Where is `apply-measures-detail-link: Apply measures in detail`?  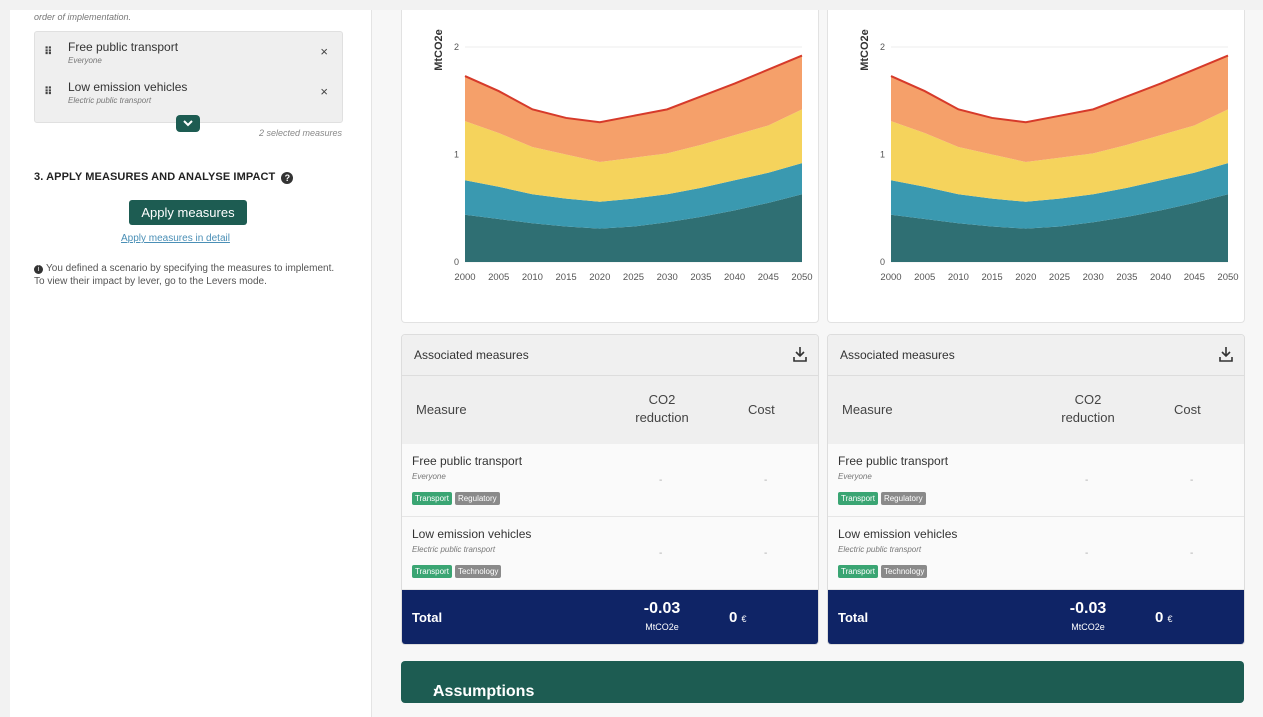
apply-measures-detail-link: Apply measures in detail is located at coordinates (175, 238).